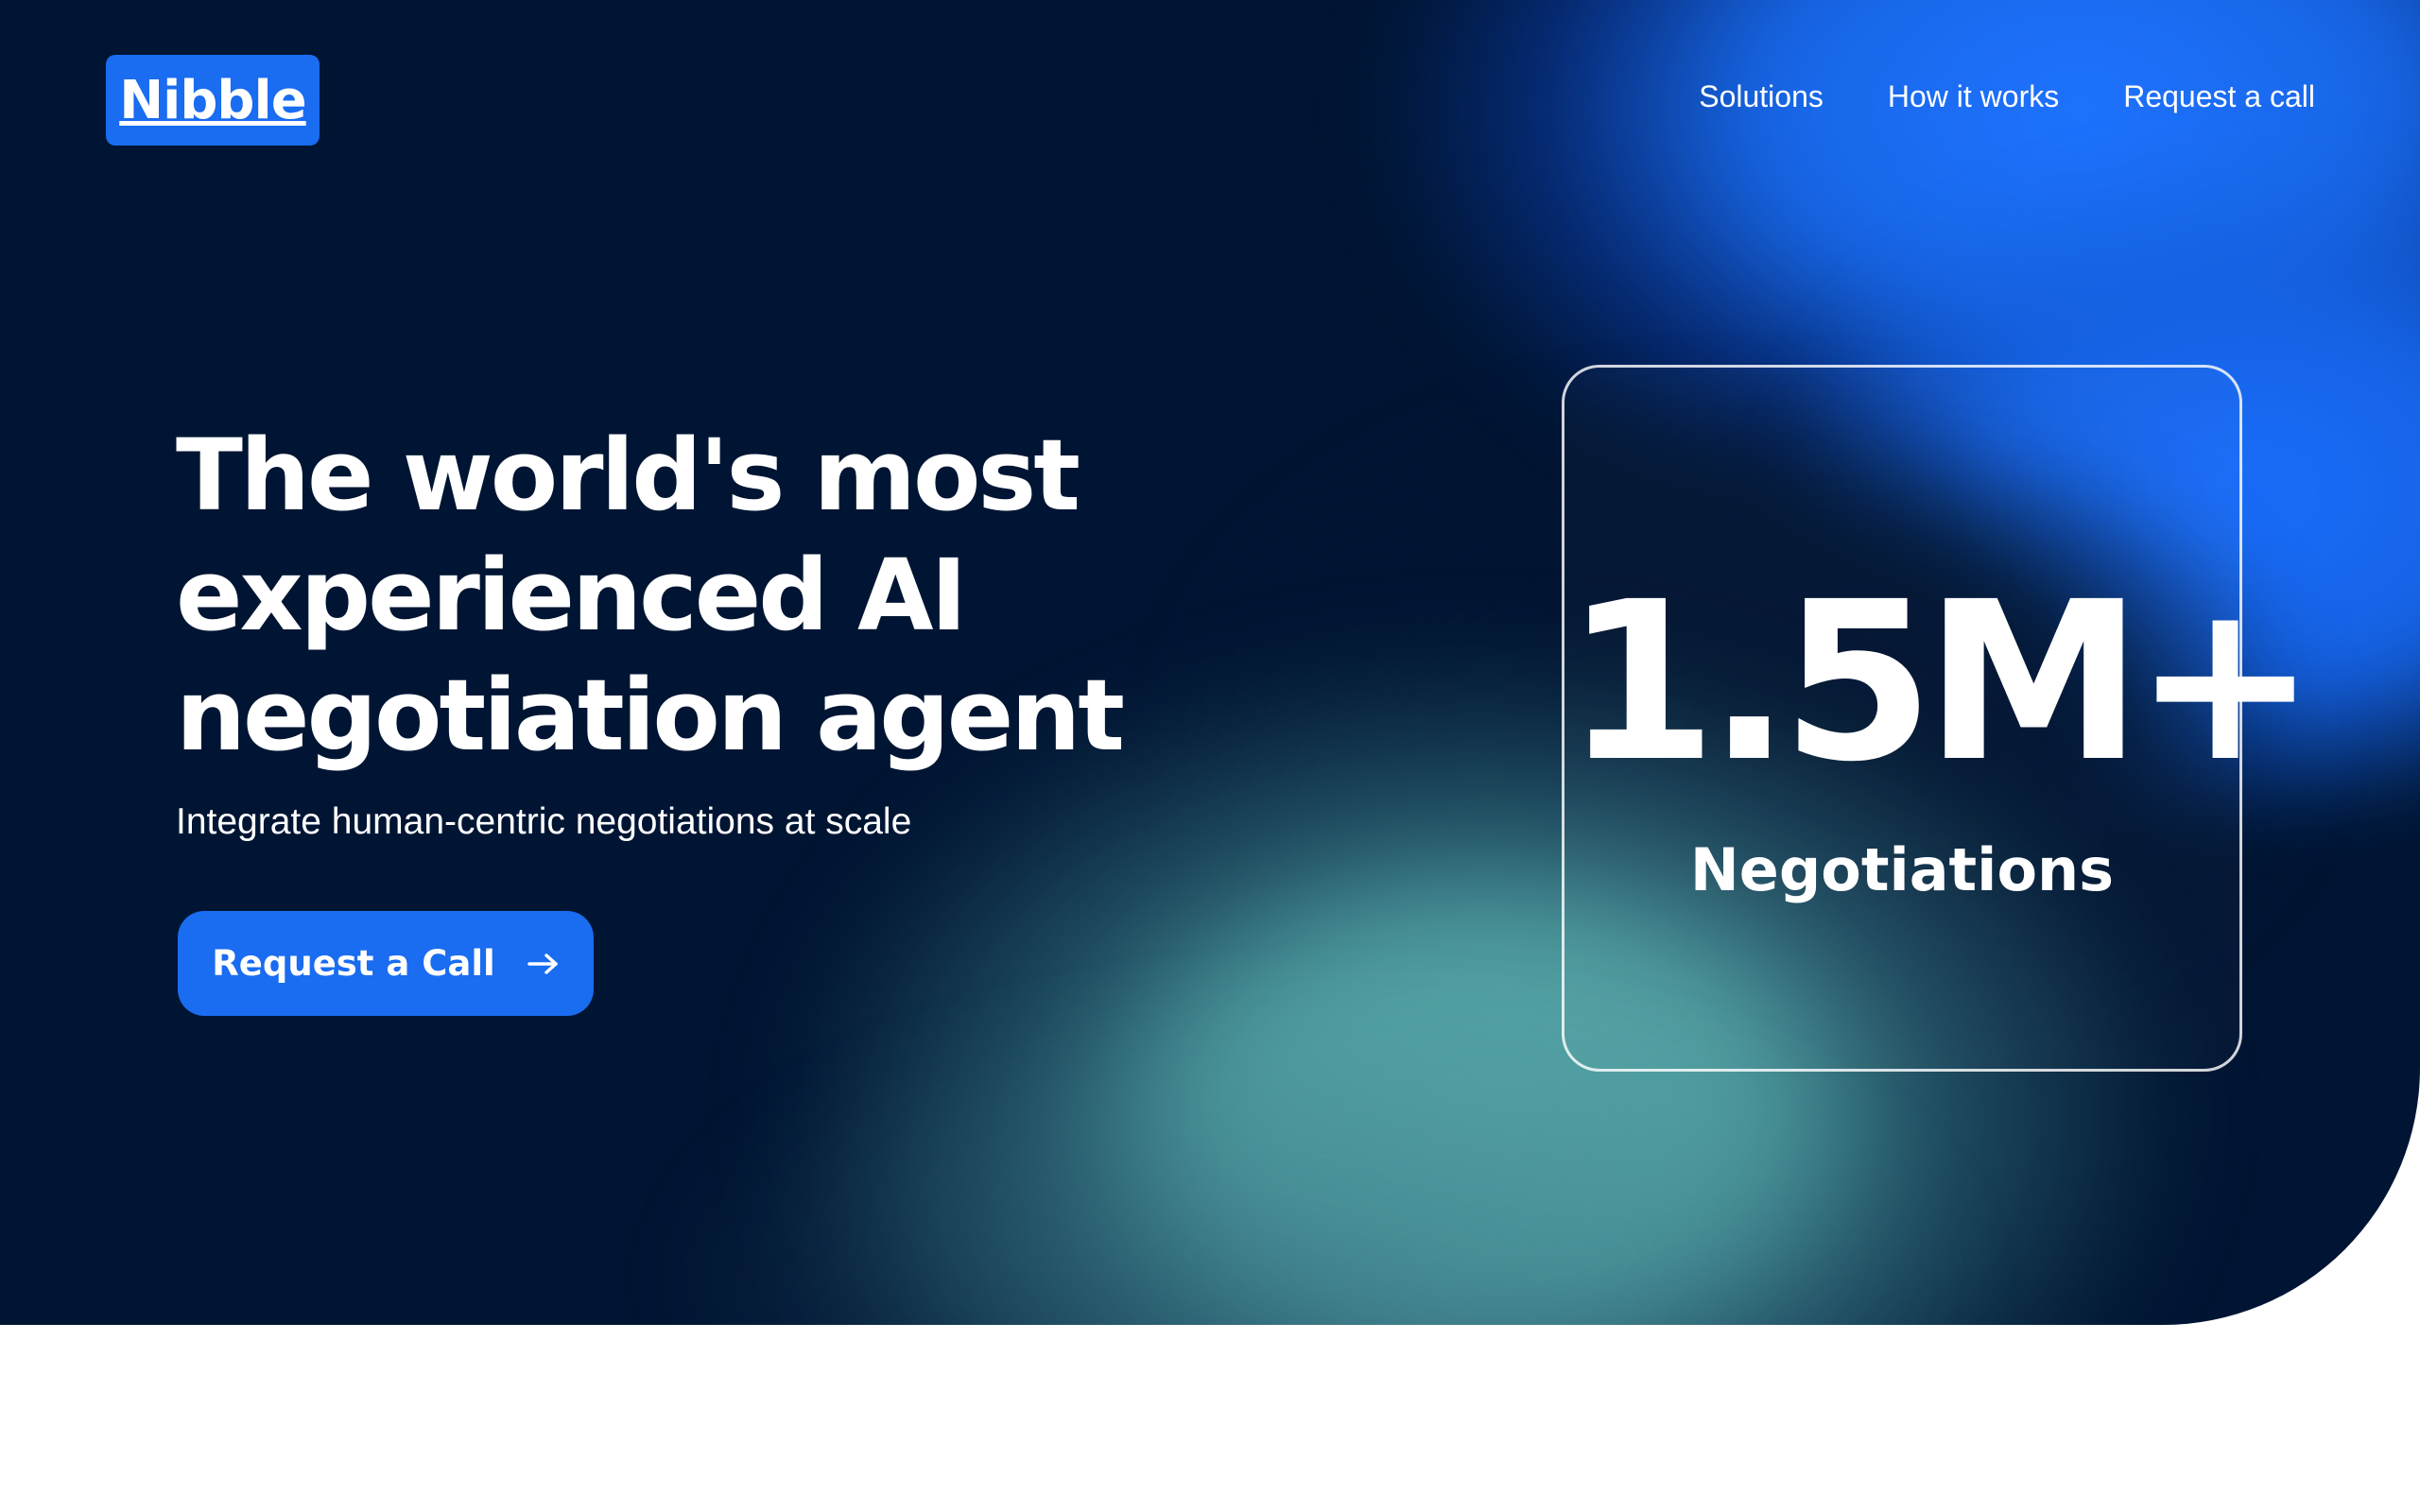 The height and width of the screenshot is (1512, 2420). Describe the element at coordinates (571, 595) in the screenshot. I see `headline-line-2: experienced AI` at that location.